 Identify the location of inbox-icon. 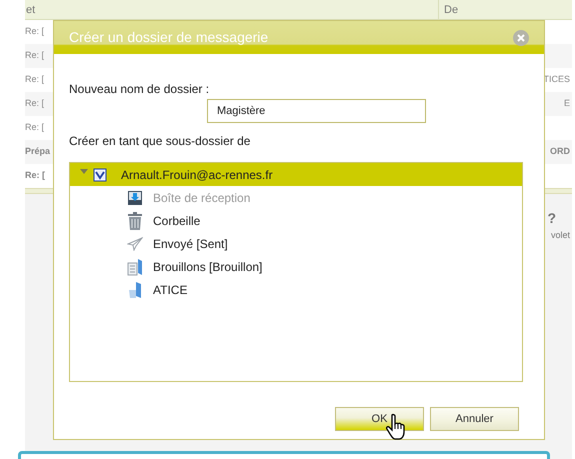
(135, 198).